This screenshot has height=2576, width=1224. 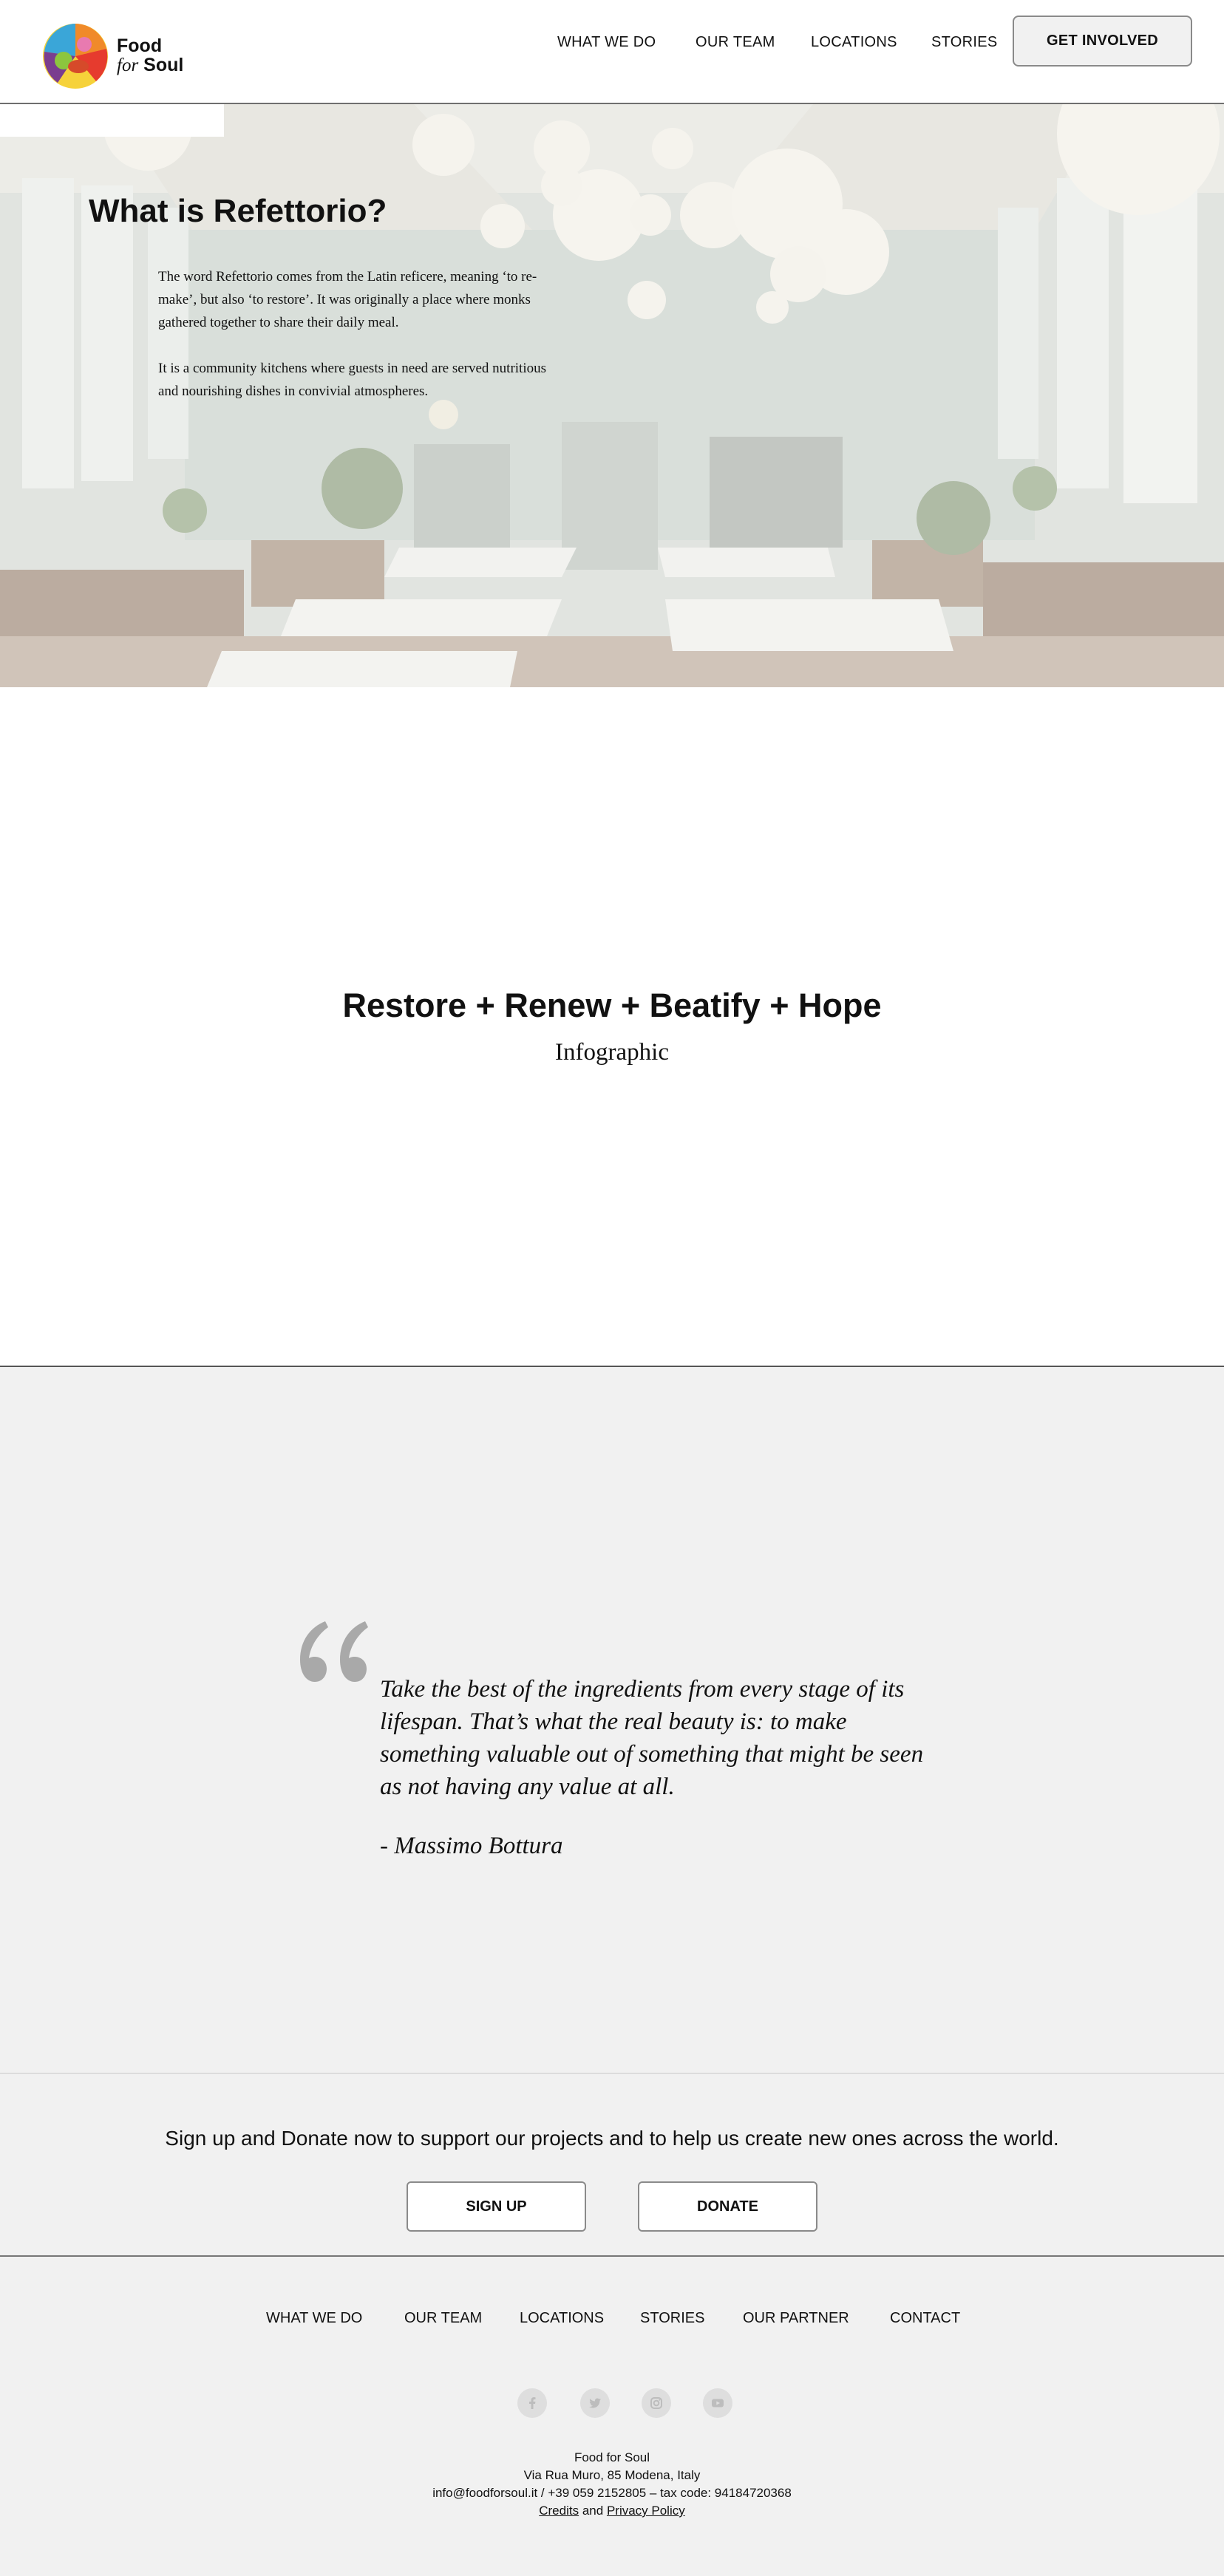 I want to click on logo-wordmark: Food for Soul, so click(x=150, y=55).